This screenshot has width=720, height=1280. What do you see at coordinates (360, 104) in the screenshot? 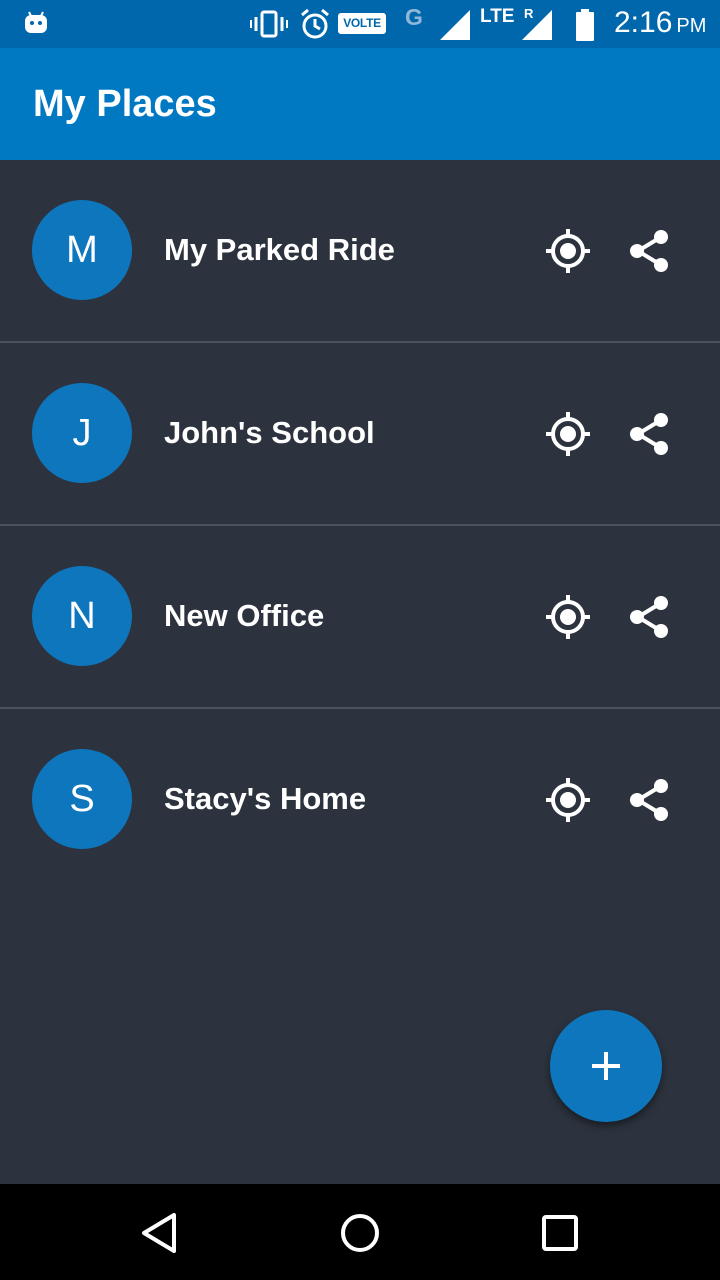
I see `app-bar: My Places` at bounding box center [360, 104].